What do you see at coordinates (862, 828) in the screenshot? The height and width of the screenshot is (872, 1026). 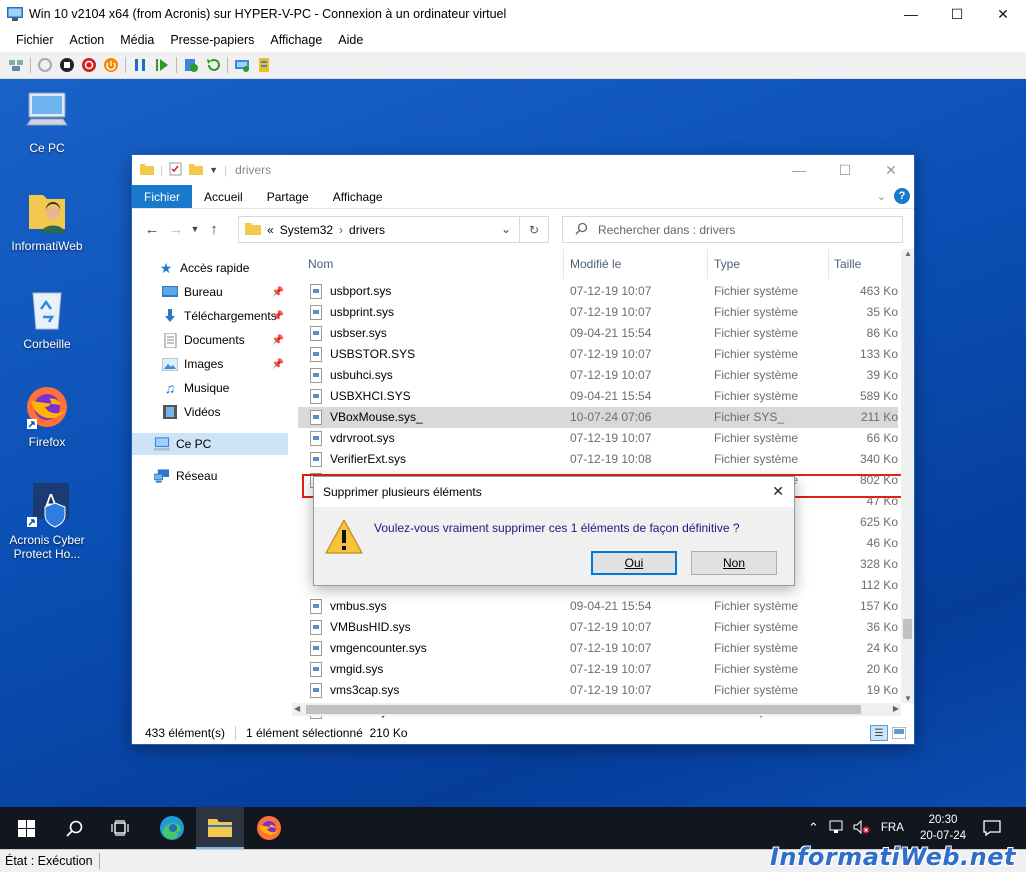 I see `volume-muted-icon` at bounding box center [862, 828].